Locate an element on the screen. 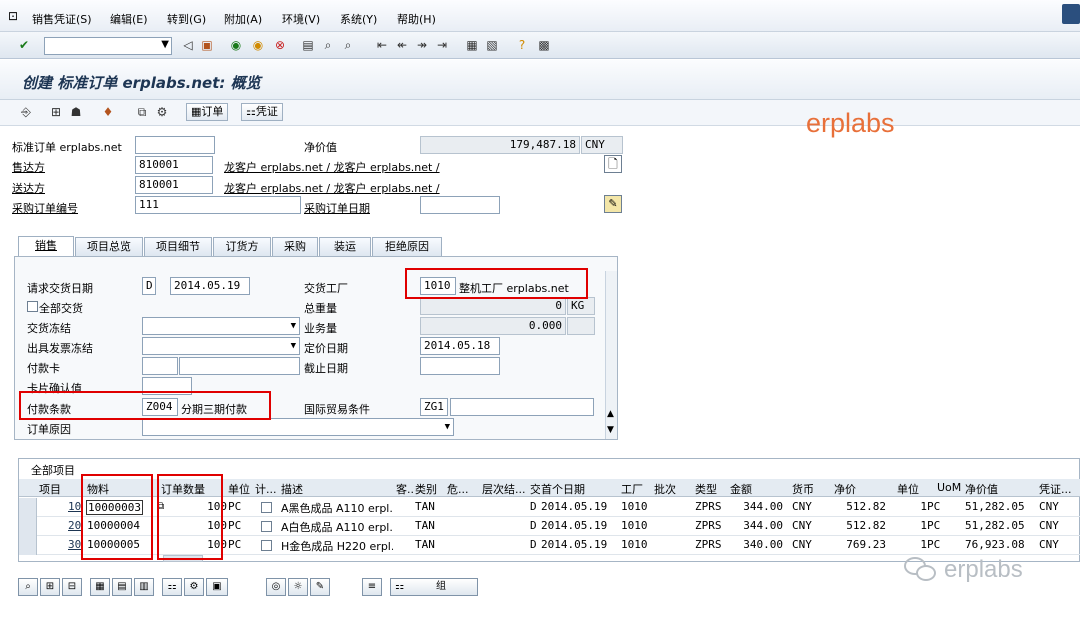 The width and height of the screenshot is (1080, 624). sold-to-field: 810001 is located at coordinates (174, 165).